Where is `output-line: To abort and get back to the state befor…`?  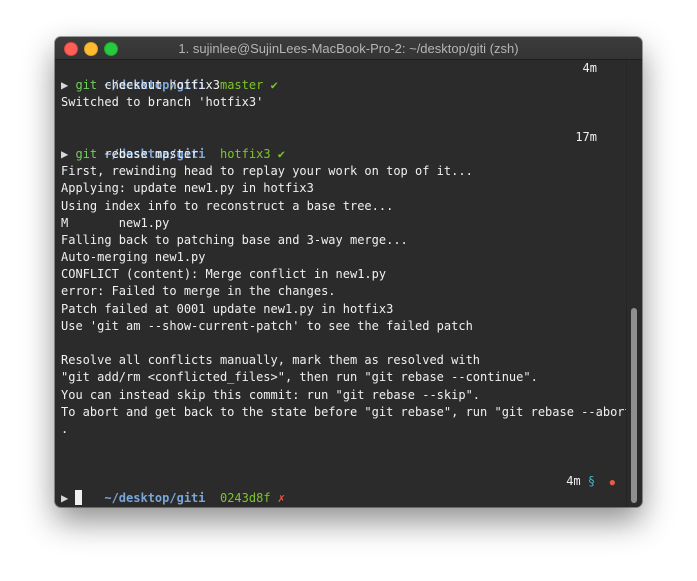 output-line: To abort and get back to the state befor… is located at coordinates (350, 411).